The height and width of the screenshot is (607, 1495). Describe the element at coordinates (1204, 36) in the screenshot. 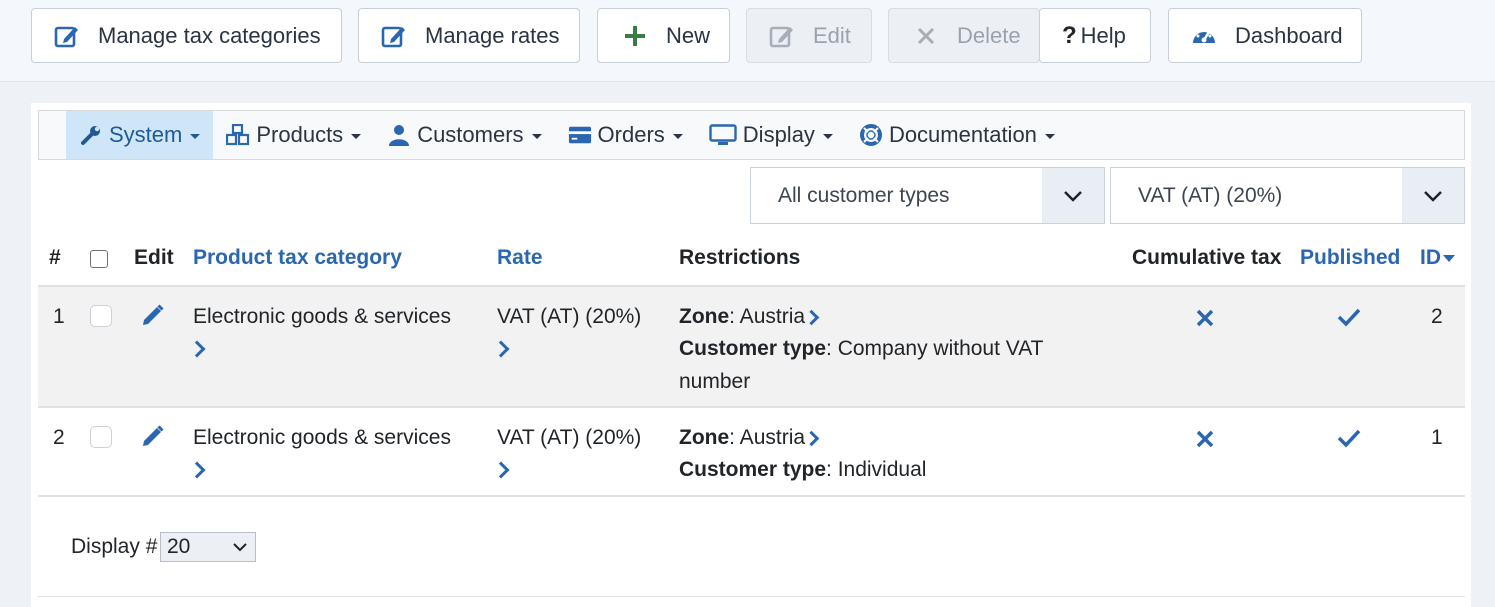

I see `gauge-icon` at that location.